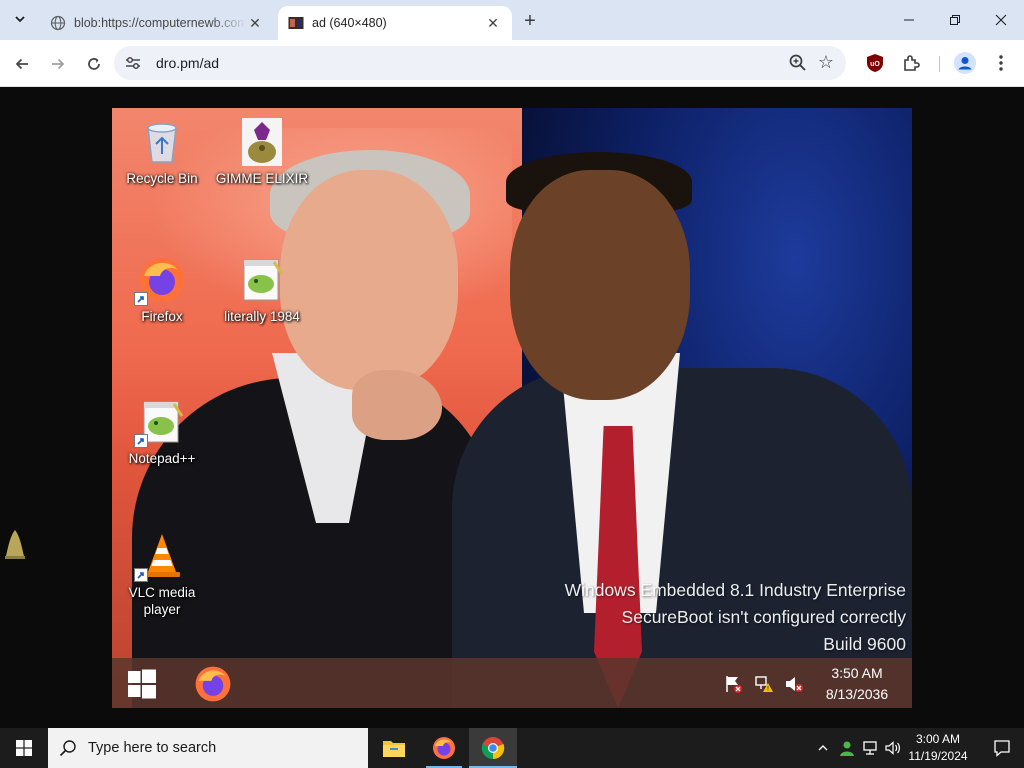 The image size is (1024, 768). What do you see at coordinates (160, 557) in the screenshot?
I see `vlc-icon` at bounding box center [160, 557].